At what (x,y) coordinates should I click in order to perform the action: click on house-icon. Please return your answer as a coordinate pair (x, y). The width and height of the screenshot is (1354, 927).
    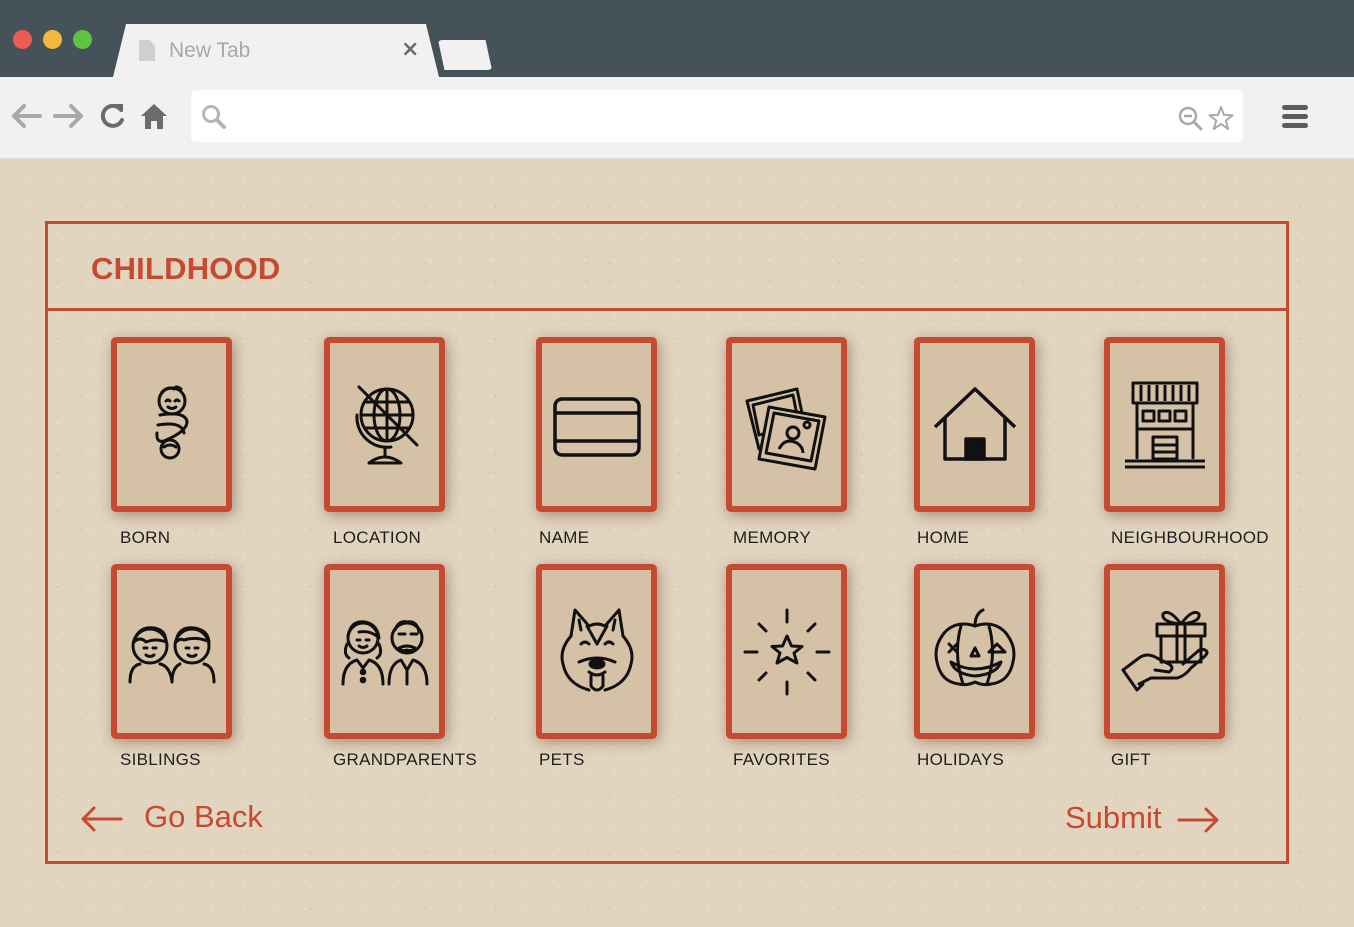
    Looking at the image, I should click on (974, 423).